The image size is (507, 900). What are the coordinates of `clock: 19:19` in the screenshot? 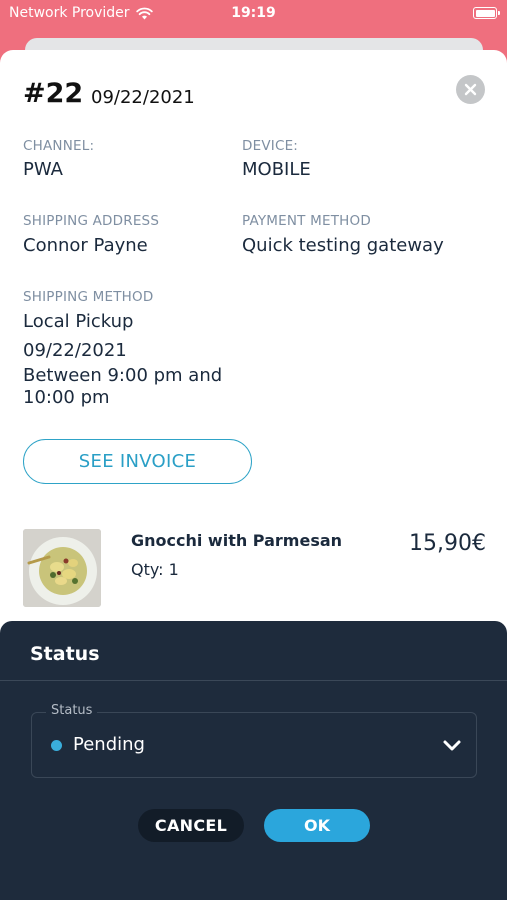 It's located at (253, 13).